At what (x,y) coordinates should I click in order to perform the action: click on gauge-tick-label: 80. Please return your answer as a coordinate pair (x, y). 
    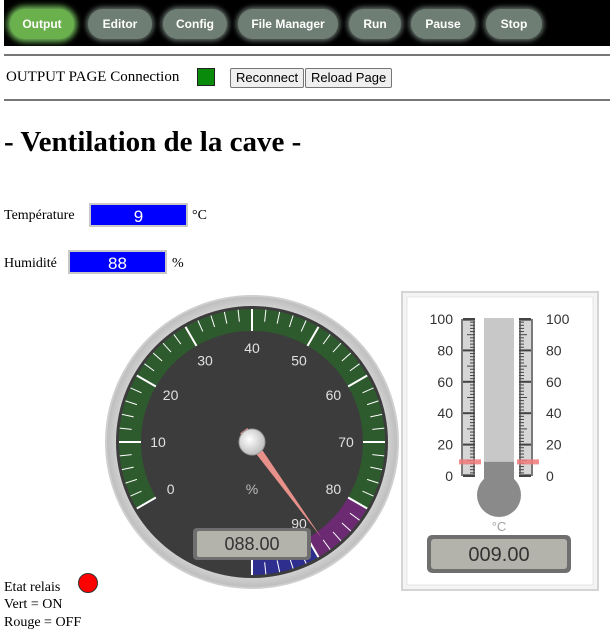
    Looking at the image, I should click on (334, 489).